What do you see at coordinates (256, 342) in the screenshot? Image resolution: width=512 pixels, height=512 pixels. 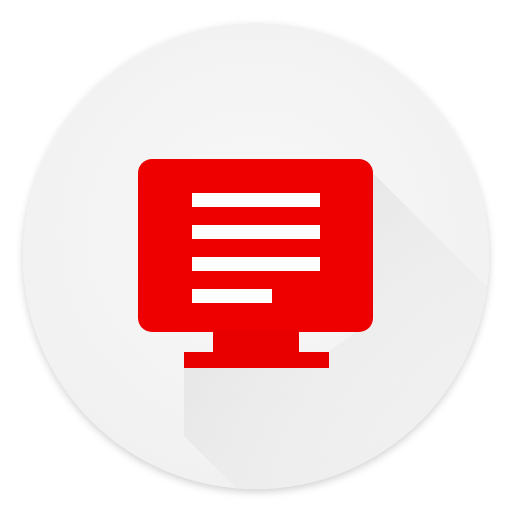 I see `monitor-neck` at bounding box center [256, 342].